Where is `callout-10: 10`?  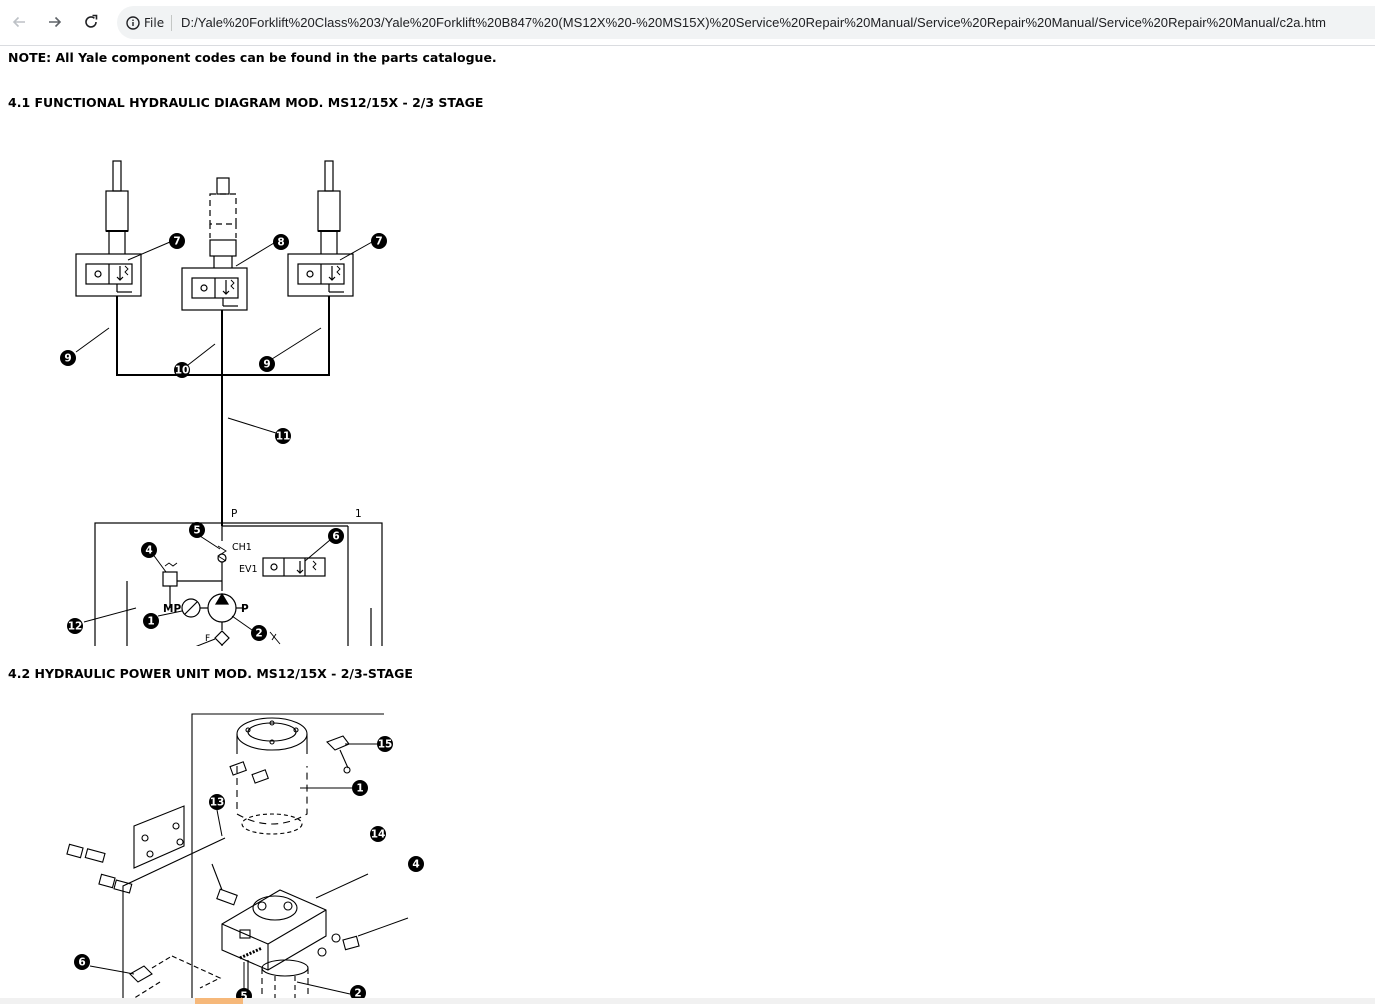
callout-10: 10 is located at coordinates (182, 370).